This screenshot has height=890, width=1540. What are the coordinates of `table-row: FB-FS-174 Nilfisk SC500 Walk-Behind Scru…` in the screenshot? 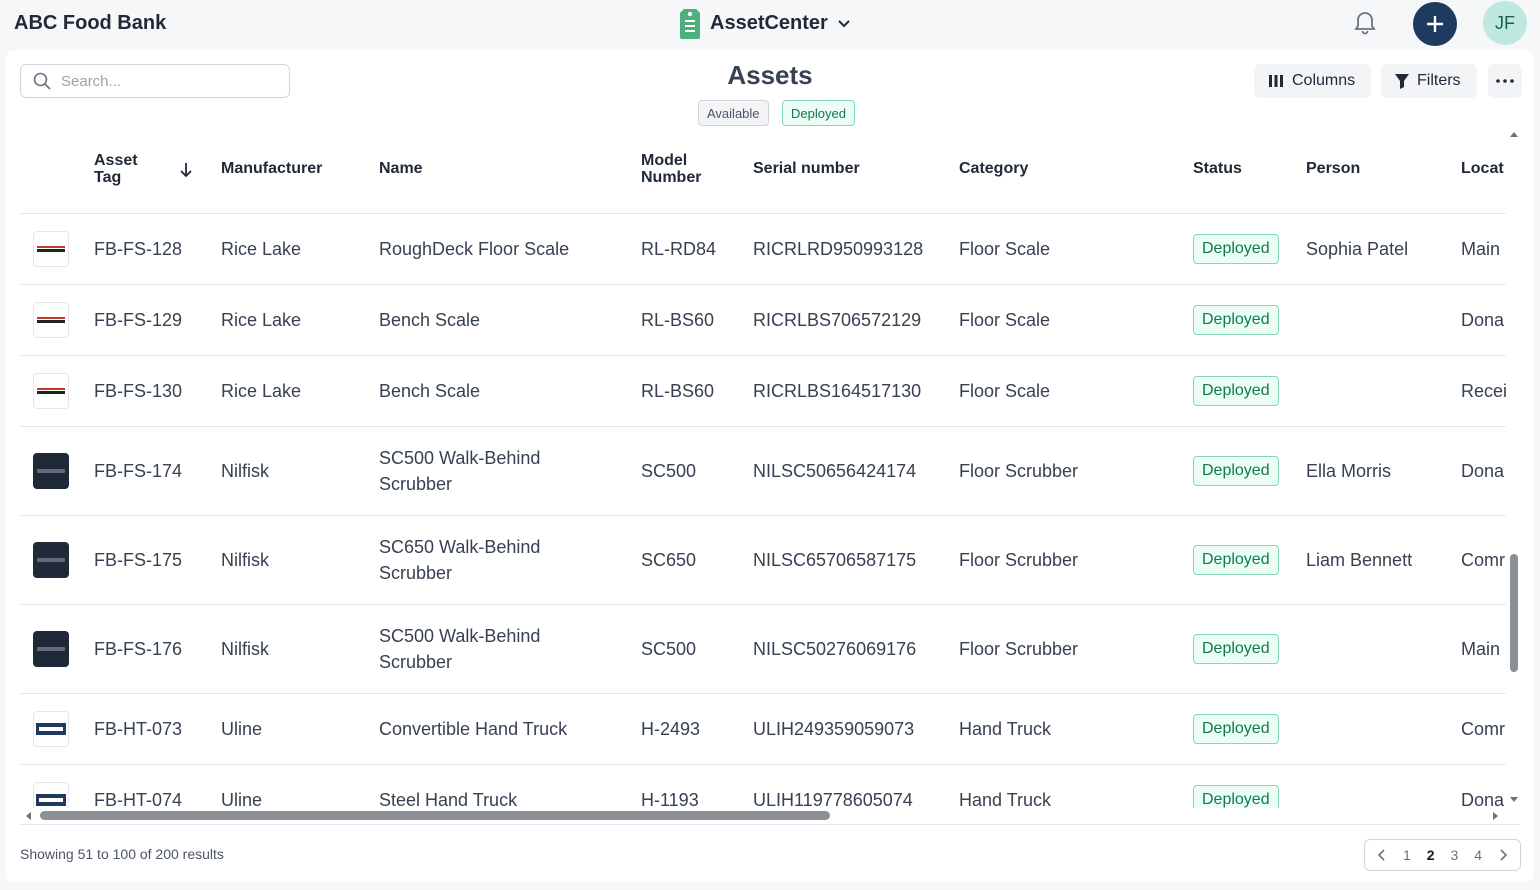 It's located at (763, 471).